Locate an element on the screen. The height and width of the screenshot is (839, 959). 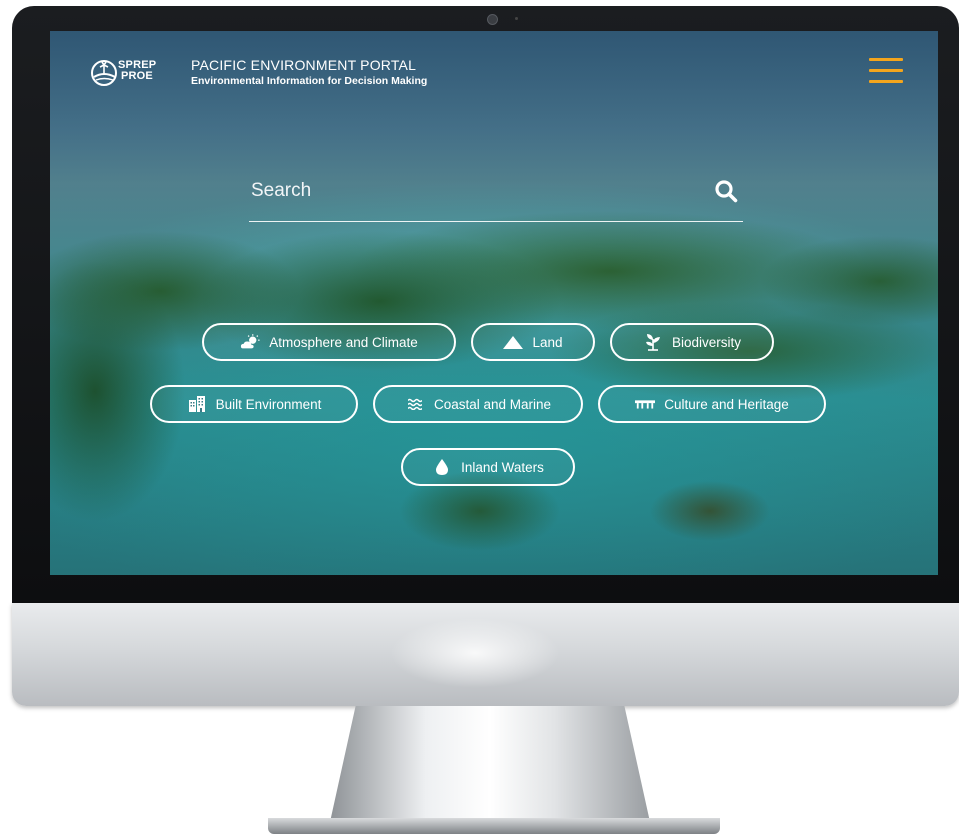
category-coastal-marine-button: Coastal and Marine is located at coordinates (478, 404).